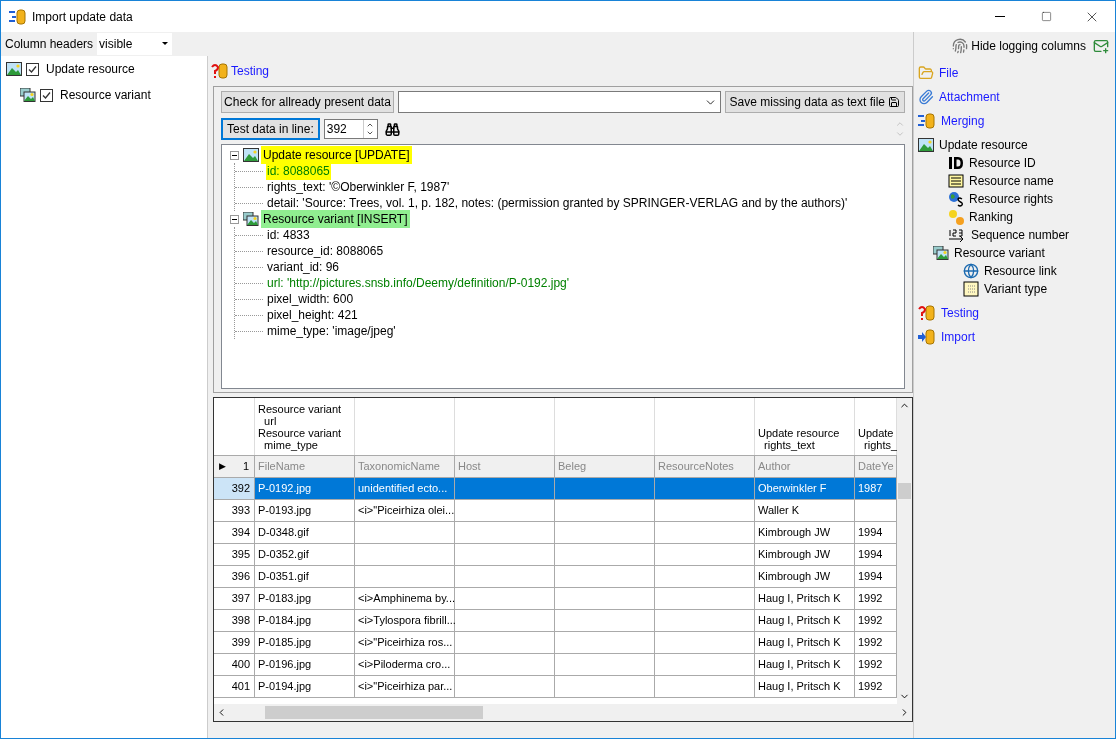 The width and height of the screenshot is (1116, 739). Describe the element at coordinates (572, 467) in the screenshot. I see `field-name-cell-text: Beleg` at that location.